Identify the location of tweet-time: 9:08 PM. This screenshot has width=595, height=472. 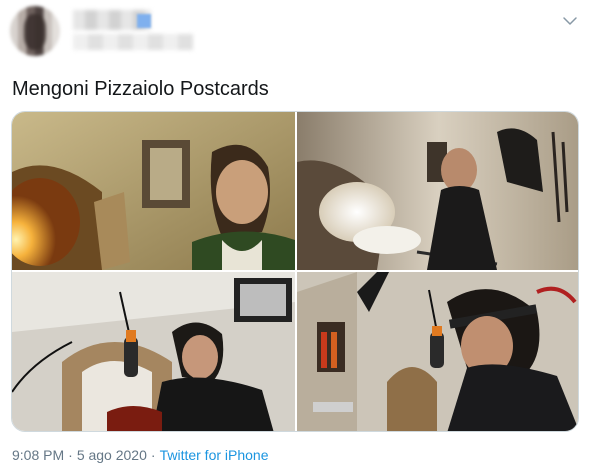
(38, 455).